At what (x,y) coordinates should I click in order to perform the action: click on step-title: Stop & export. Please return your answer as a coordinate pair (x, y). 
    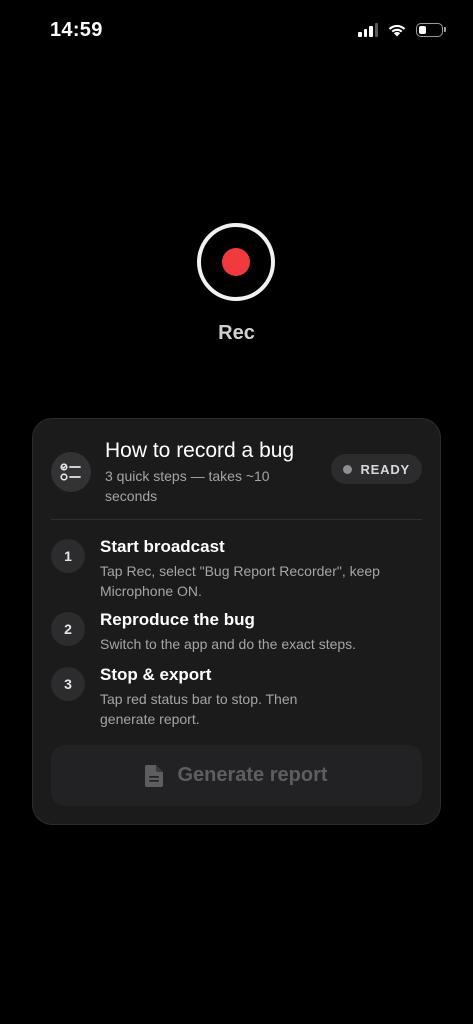
    Looking at the image, I should click on (156, 674).